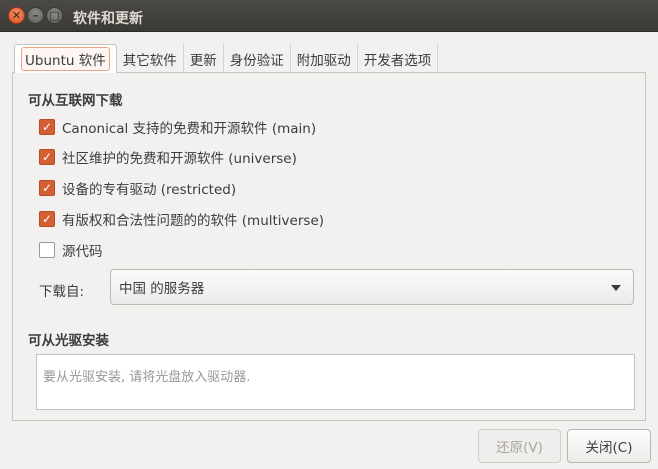  I want to click on tab-label: Ubuntu 软件, so click(65, 59).